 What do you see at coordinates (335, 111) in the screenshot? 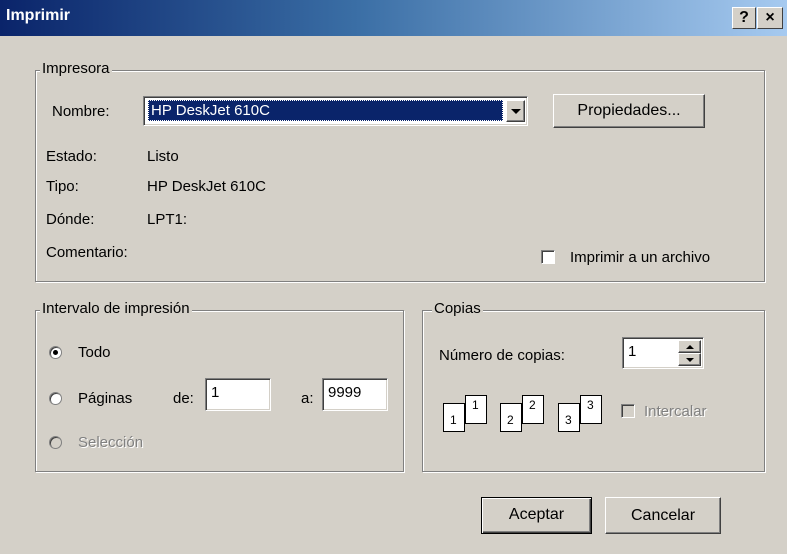
I see `printer-name-select: HP DeskJet 610C` at bounding box center [335, 111].